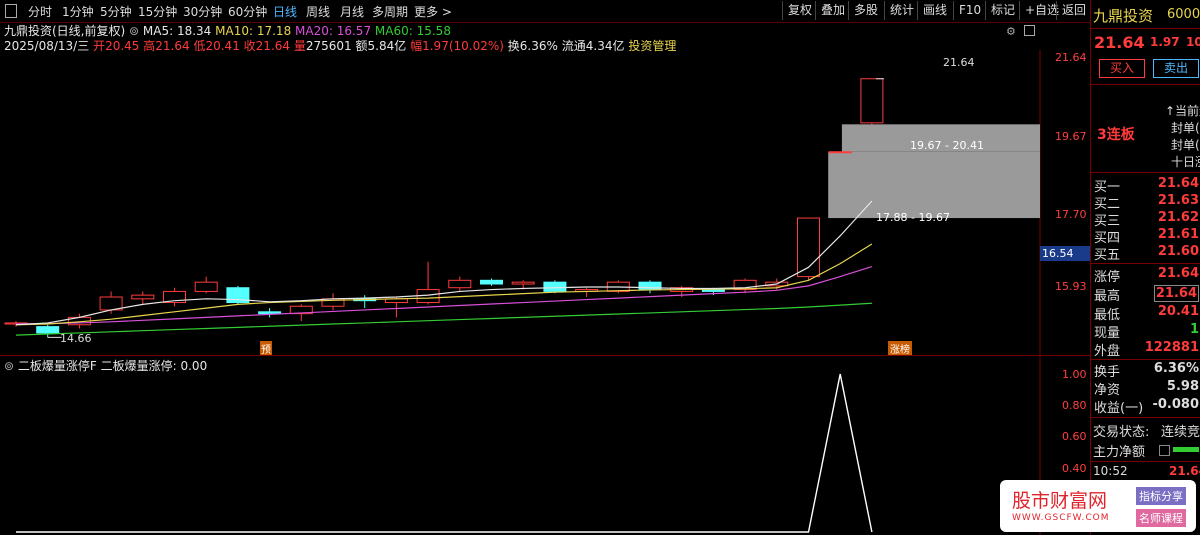 This screenshot has height=535, width=1200. What do you see at coordinates (1071, 57) in the screenshot?
I see `price-tick: 21.64` at bounding box center [1071, 57].